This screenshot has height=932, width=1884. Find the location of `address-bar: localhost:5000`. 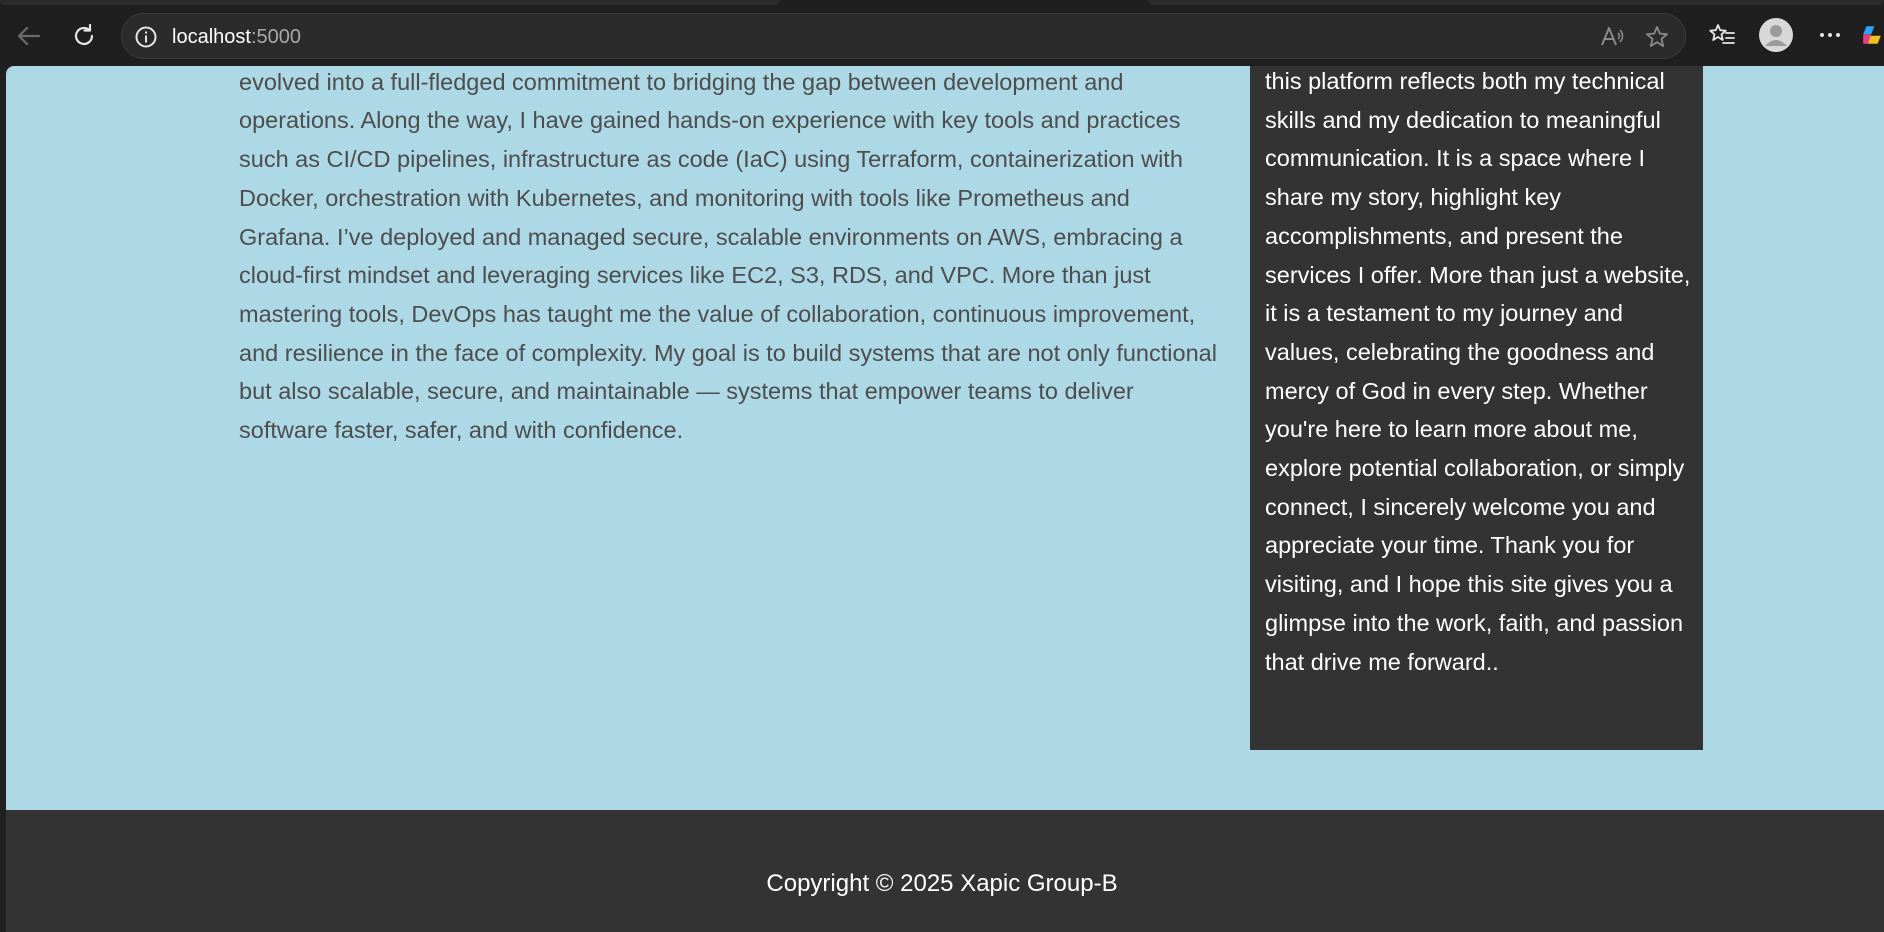

address-bar: localhost:5000 is located at coordinates (903, 36).